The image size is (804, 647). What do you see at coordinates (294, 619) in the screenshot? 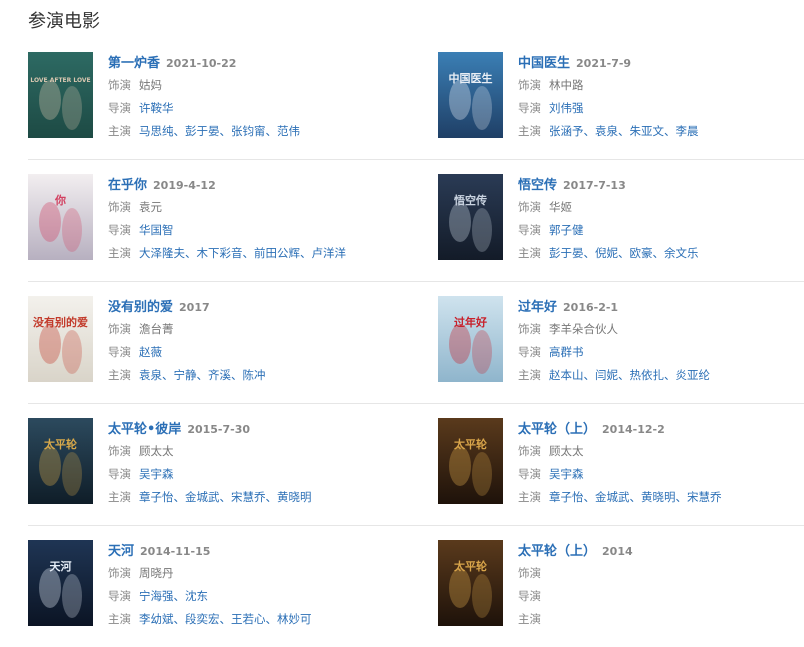
I see `actor-link: 林妙可` at bounding box center [294, 619].